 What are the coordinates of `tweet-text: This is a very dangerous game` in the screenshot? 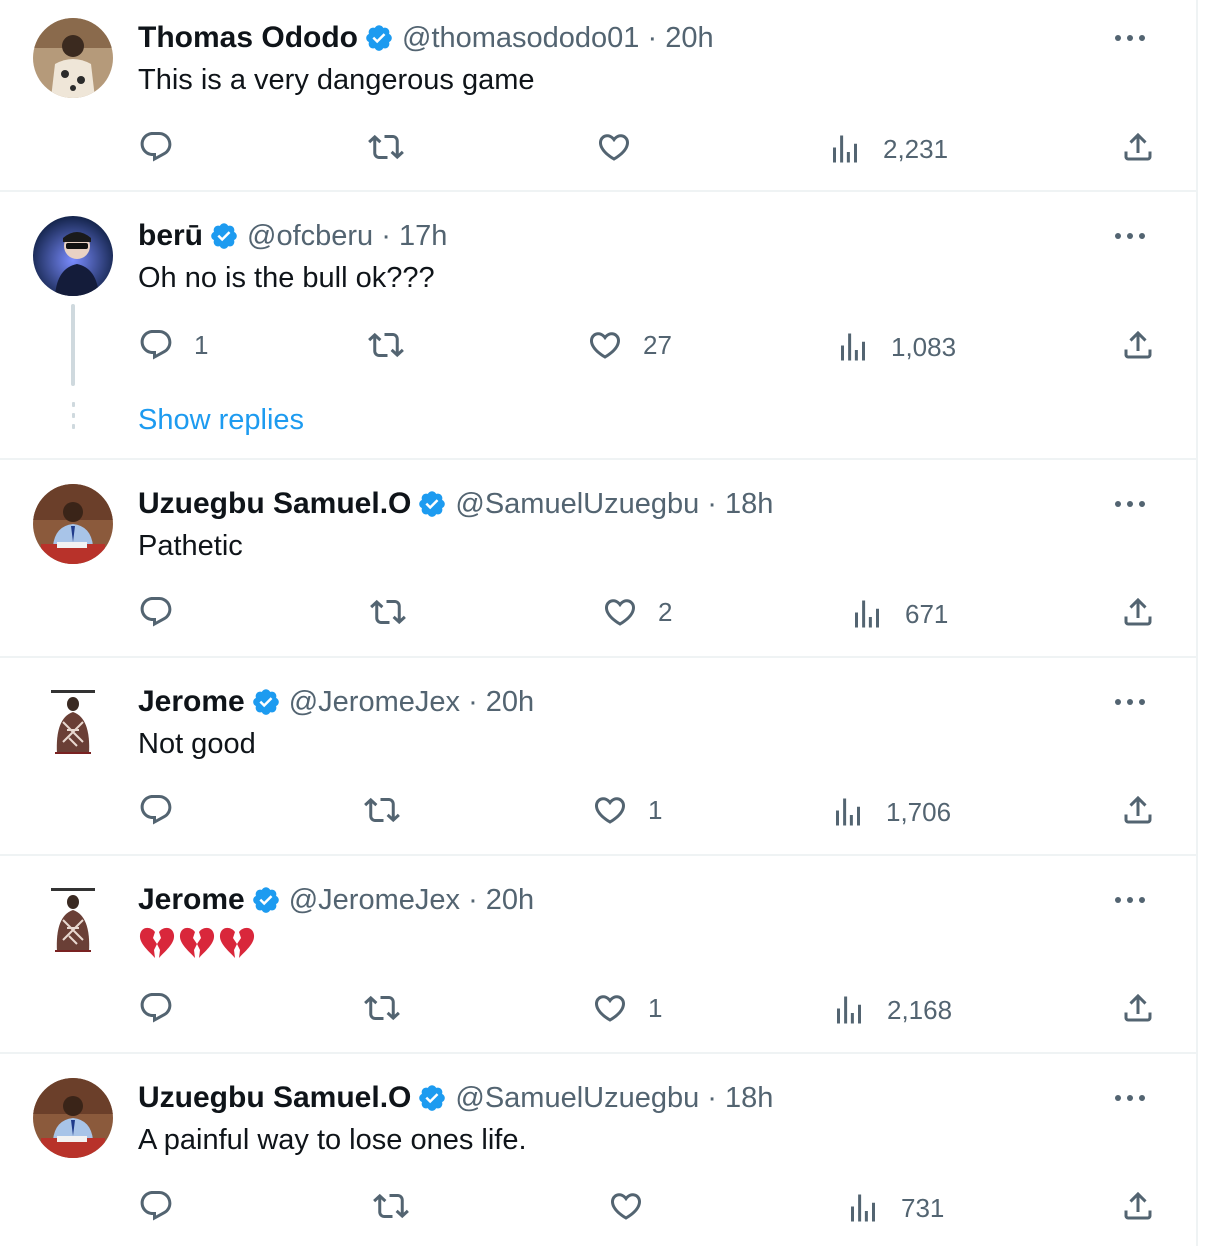 It's located at (336, 80).